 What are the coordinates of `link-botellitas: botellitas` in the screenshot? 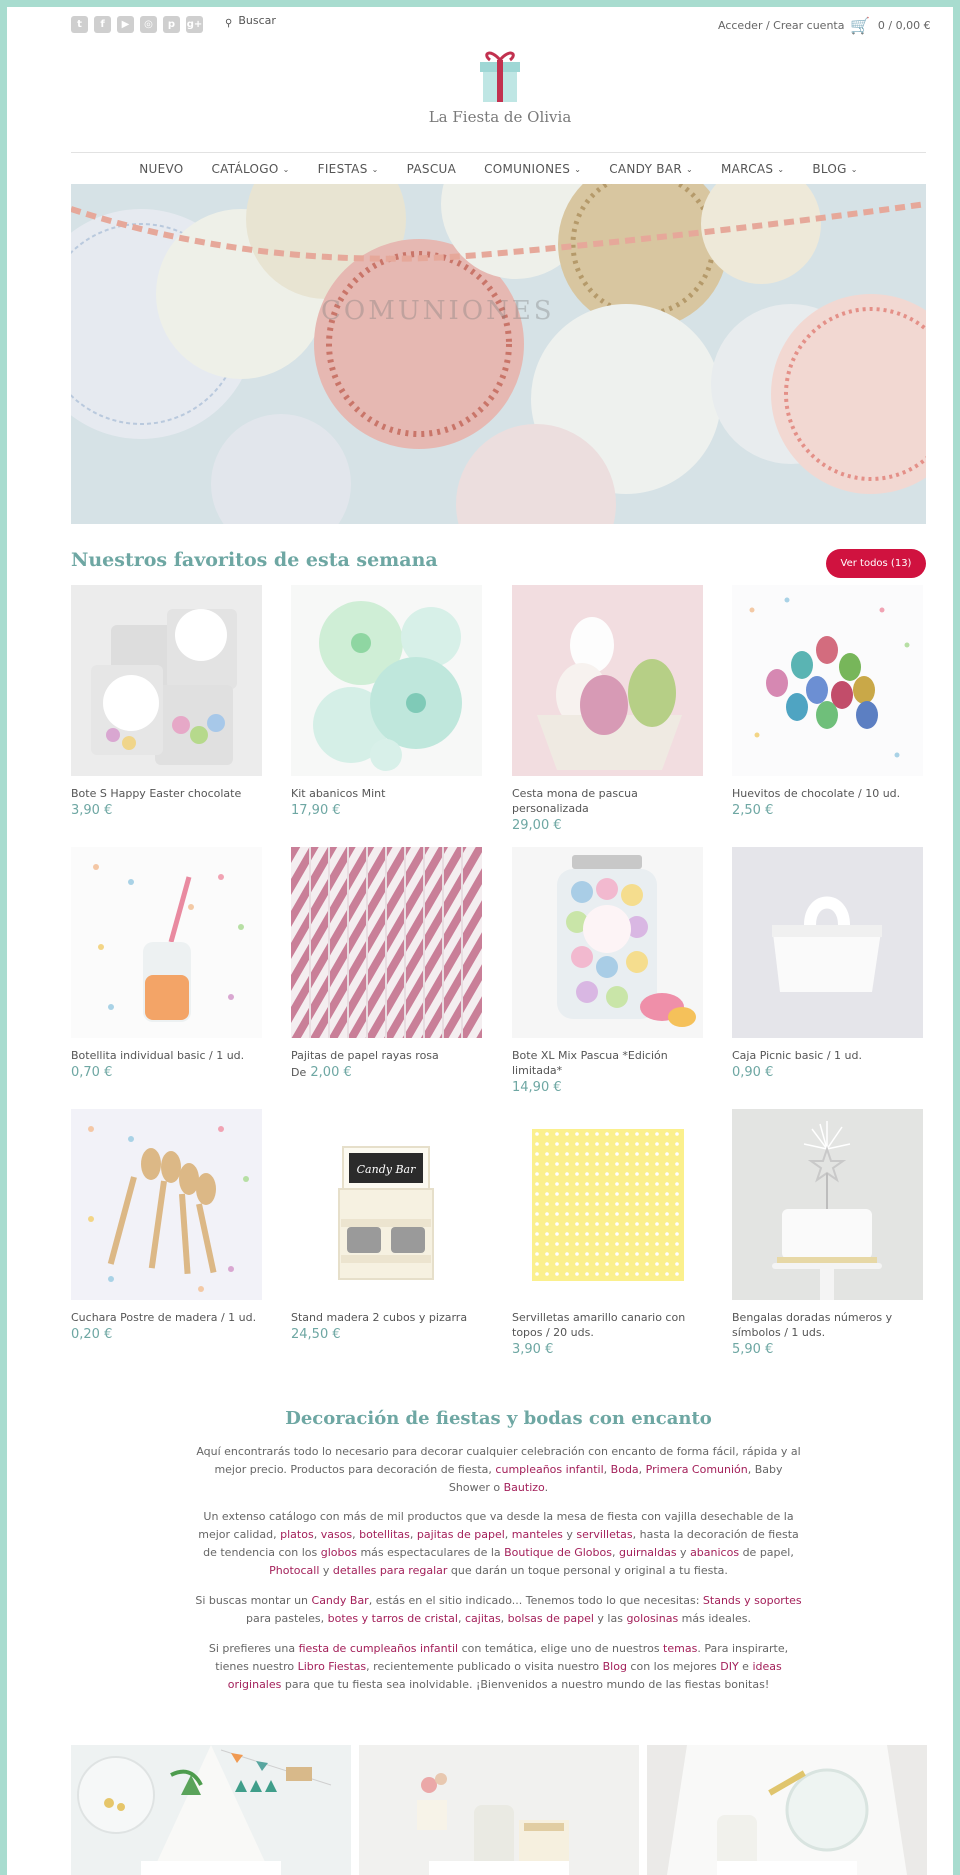 It's located at (384, 1534).